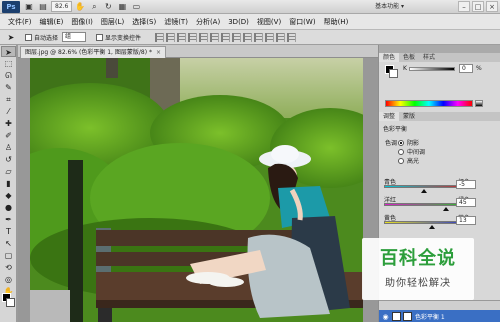 This screenshot has width=500, height=322. What do you see at coordinates (408, 142) in the screenshot?
I see `tone-shadows-option: 阴影` at bounding box center [408, 142].